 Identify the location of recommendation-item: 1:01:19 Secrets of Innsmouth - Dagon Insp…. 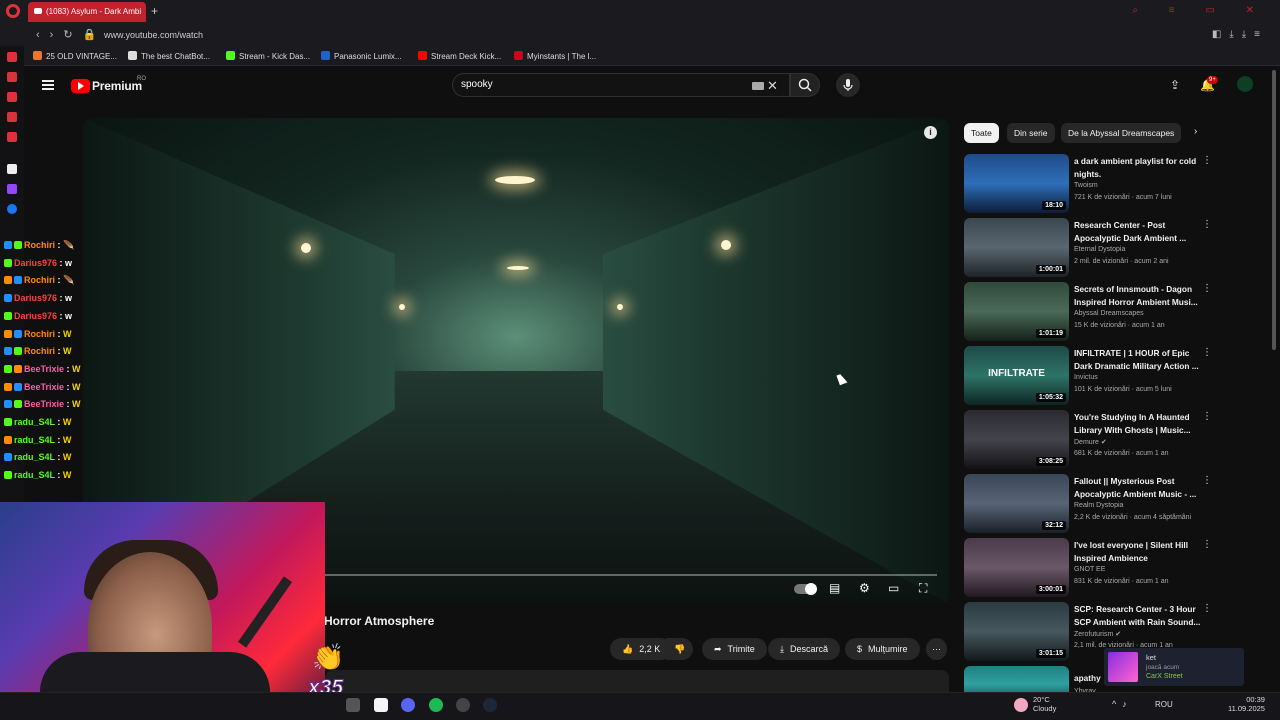
(1099, 312).